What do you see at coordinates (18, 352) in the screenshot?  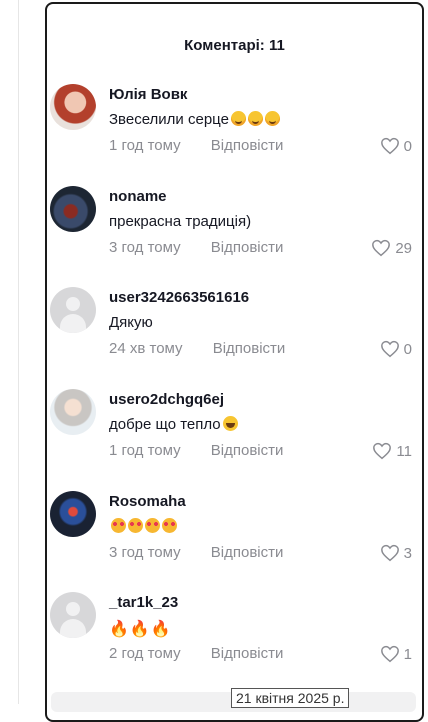 I see `page-divider` at bounding box center [18, 352].